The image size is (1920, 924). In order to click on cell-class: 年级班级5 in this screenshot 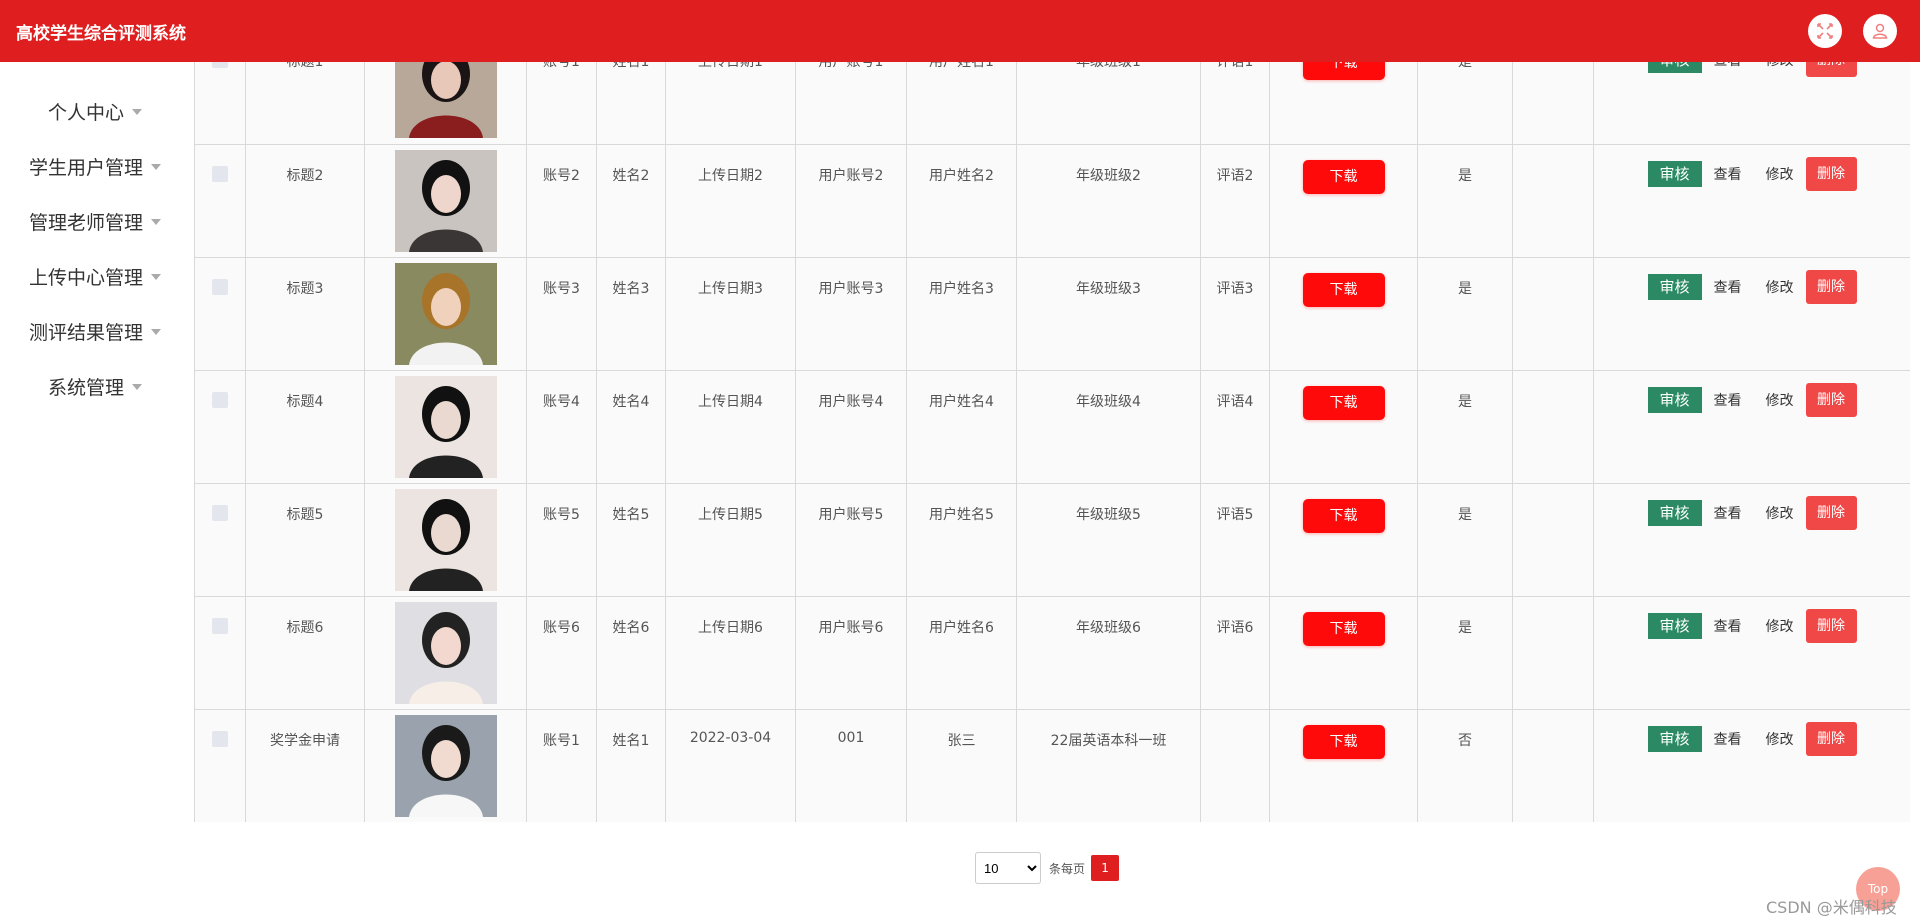, I will do `click(1108, 540)`.